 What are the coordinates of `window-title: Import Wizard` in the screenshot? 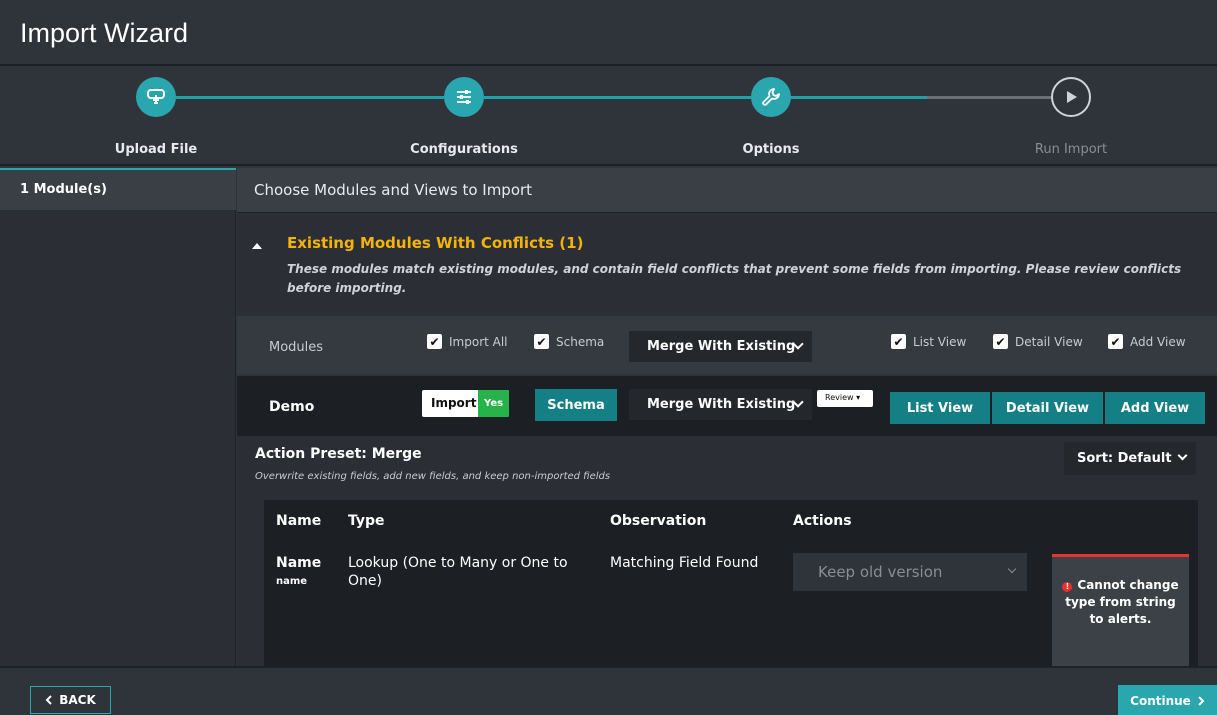 It's located at (104, 33).